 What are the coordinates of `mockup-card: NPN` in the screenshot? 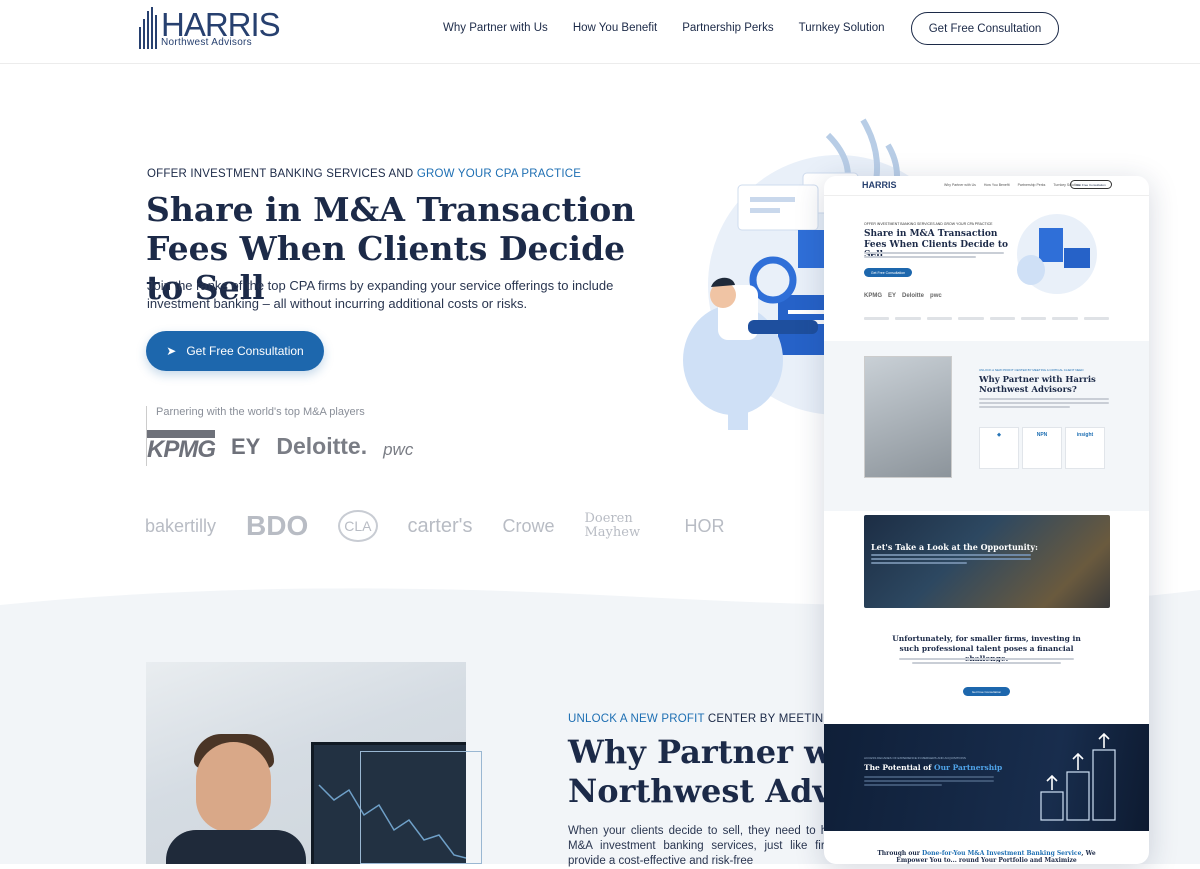 It's located at (1042, 448).